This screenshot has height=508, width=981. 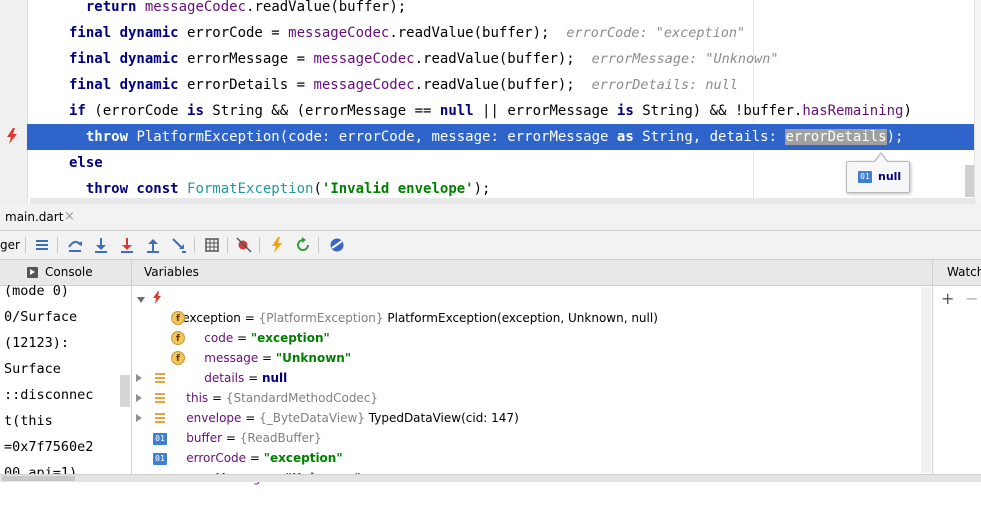 I want to click on code-token: (, so click(x=317, y=189).